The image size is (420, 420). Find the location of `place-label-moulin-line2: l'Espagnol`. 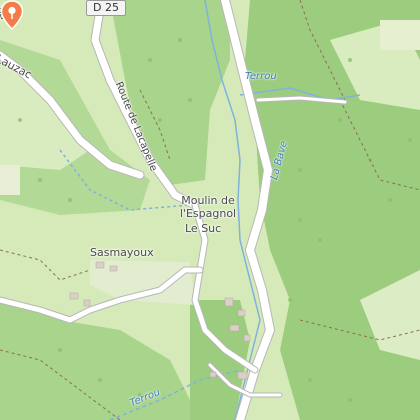

place-label-moulin-line2: l'Espagnol is located at coordinates (208, 213).